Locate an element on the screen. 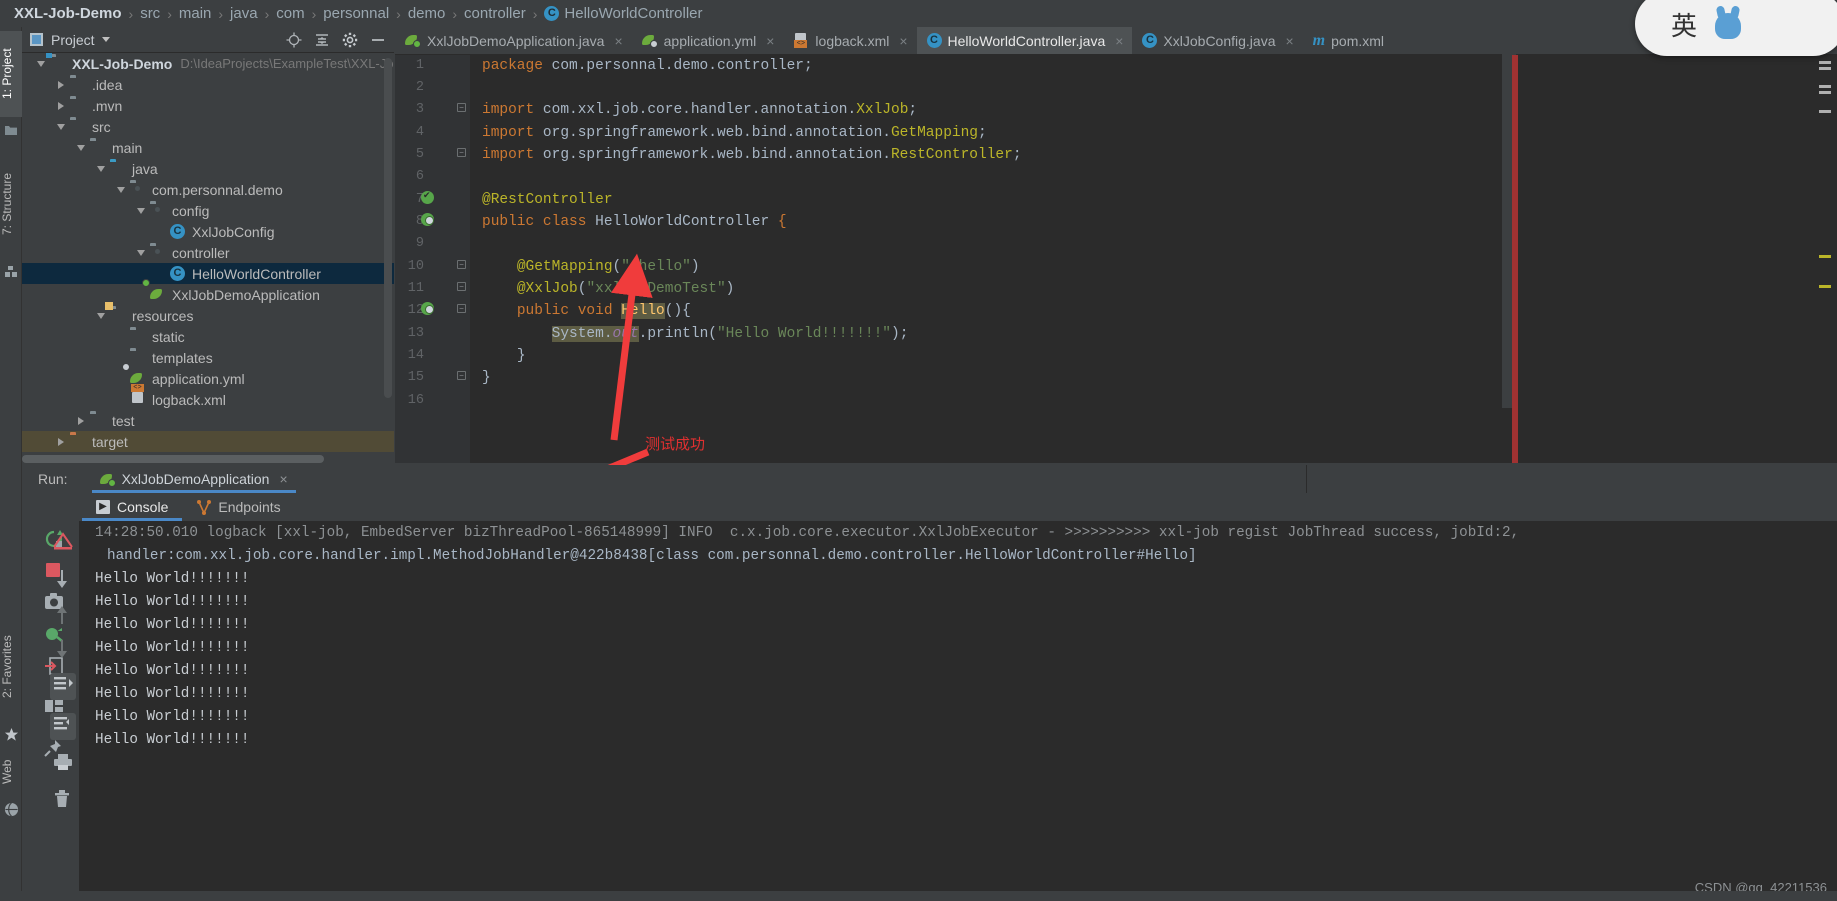 This screenshot has height=901, width=1837. filter-lines-icon is located at coordinates (63, 686).